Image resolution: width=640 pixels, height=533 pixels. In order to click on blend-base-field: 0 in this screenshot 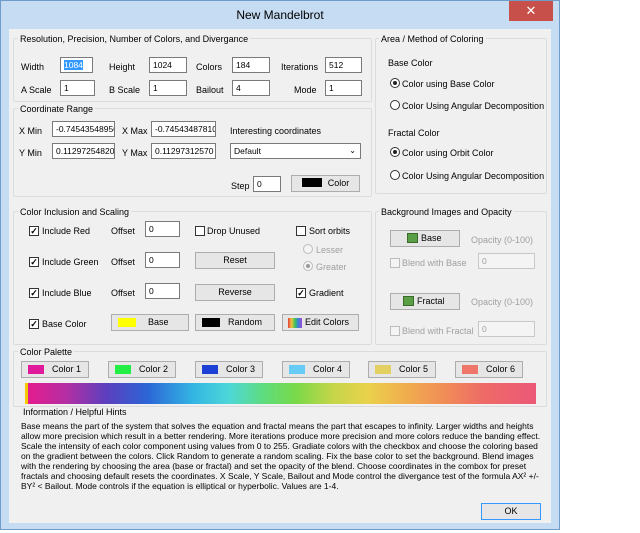, I will do `click(506, 261)`.